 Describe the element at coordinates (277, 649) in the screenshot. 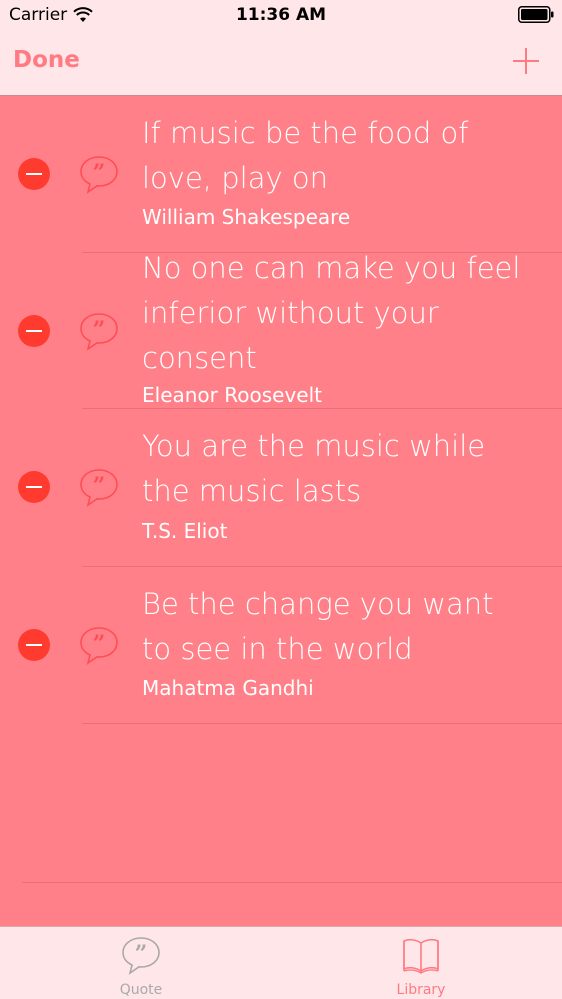

I see `quote-line: to see in the world` at that location.